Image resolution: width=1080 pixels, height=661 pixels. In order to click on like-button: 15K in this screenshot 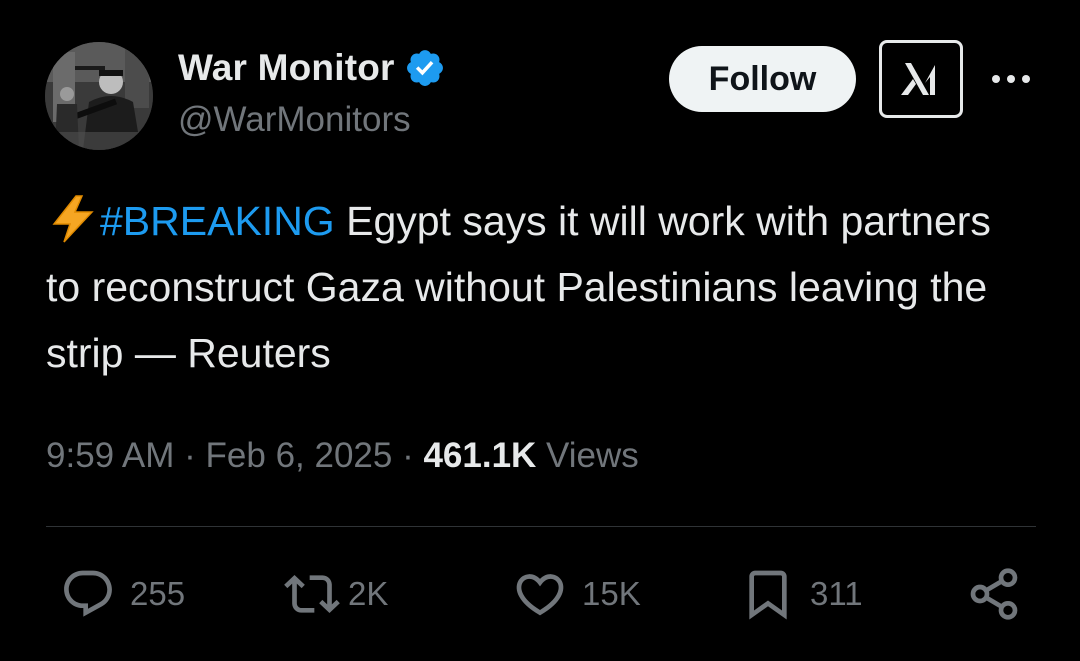, I will do `click(576, 594)`.